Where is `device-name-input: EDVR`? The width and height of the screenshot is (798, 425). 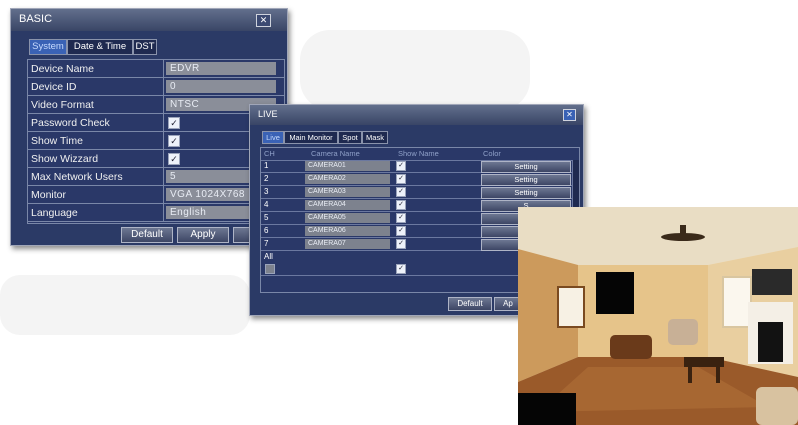
device-name-input: EDVR is located at coordinates (221, 68).